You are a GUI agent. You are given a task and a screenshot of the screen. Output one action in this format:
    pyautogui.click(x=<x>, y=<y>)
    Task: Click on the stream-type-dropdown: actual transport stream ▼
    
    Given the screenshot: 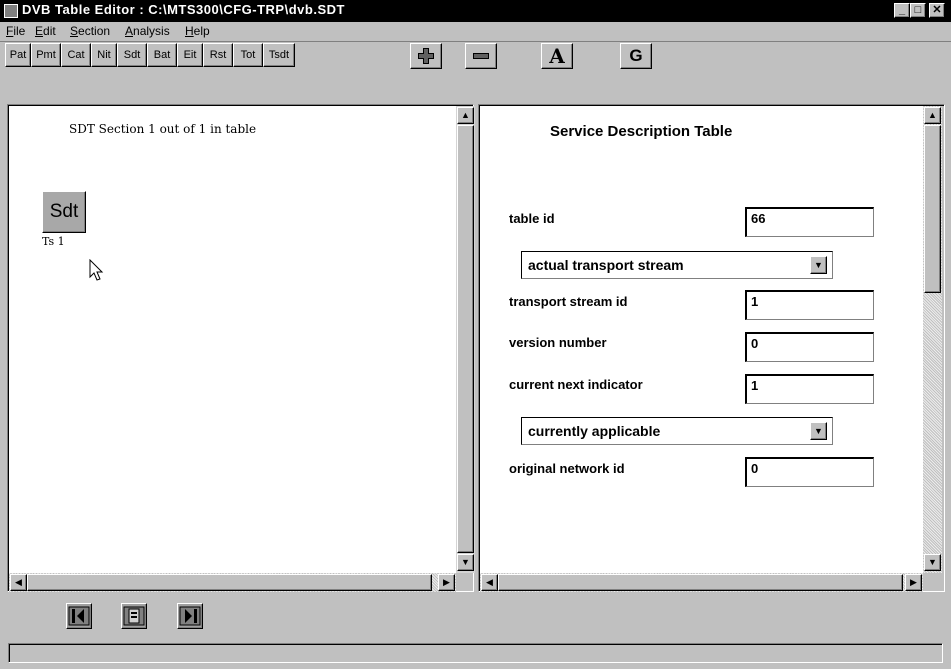 What is the action you would take?
    pyautogui.click(x=677, y=265)
    